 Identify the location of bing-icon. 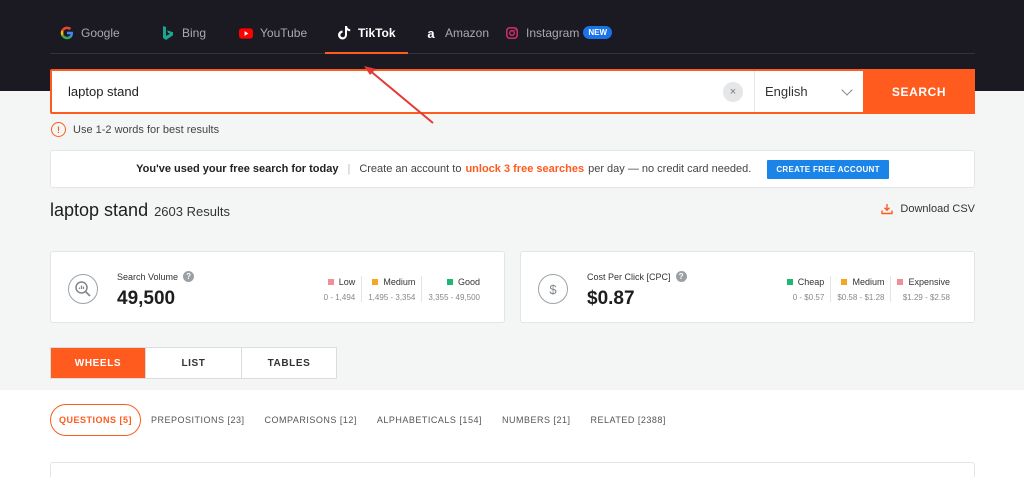
(168, 33).